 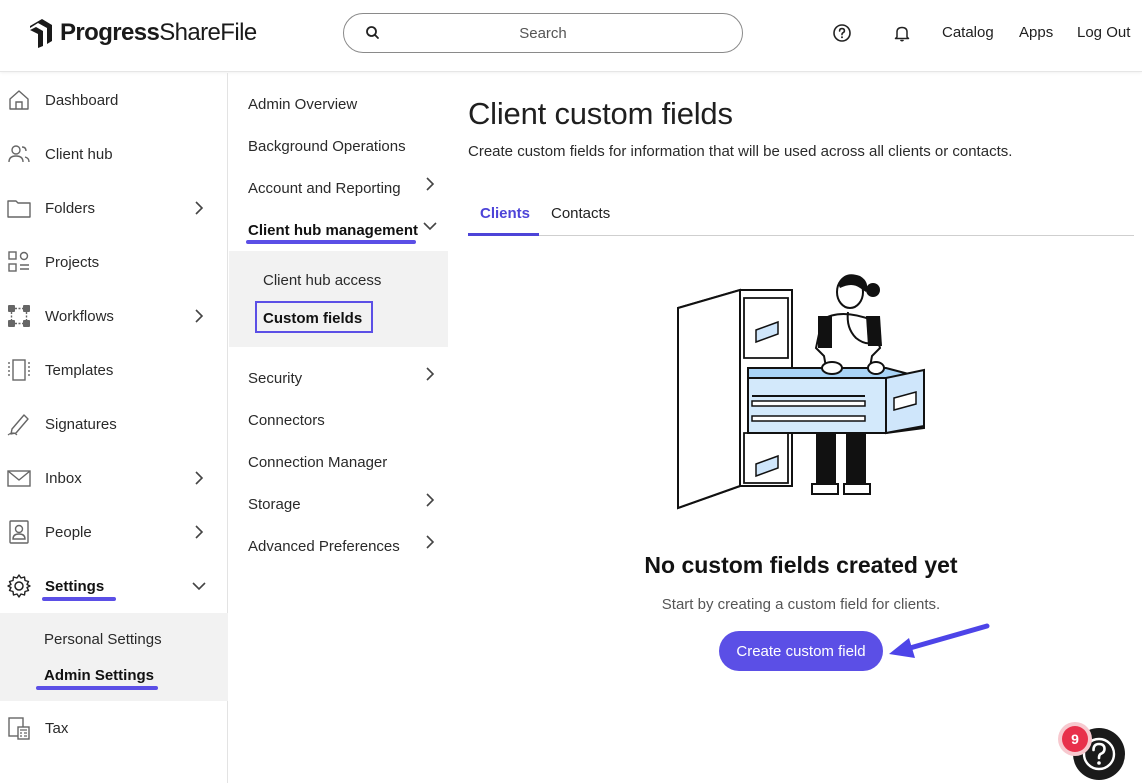 I want to click on admin-subnav-custom-fields: Custom fields, so click(x=312, y=318).